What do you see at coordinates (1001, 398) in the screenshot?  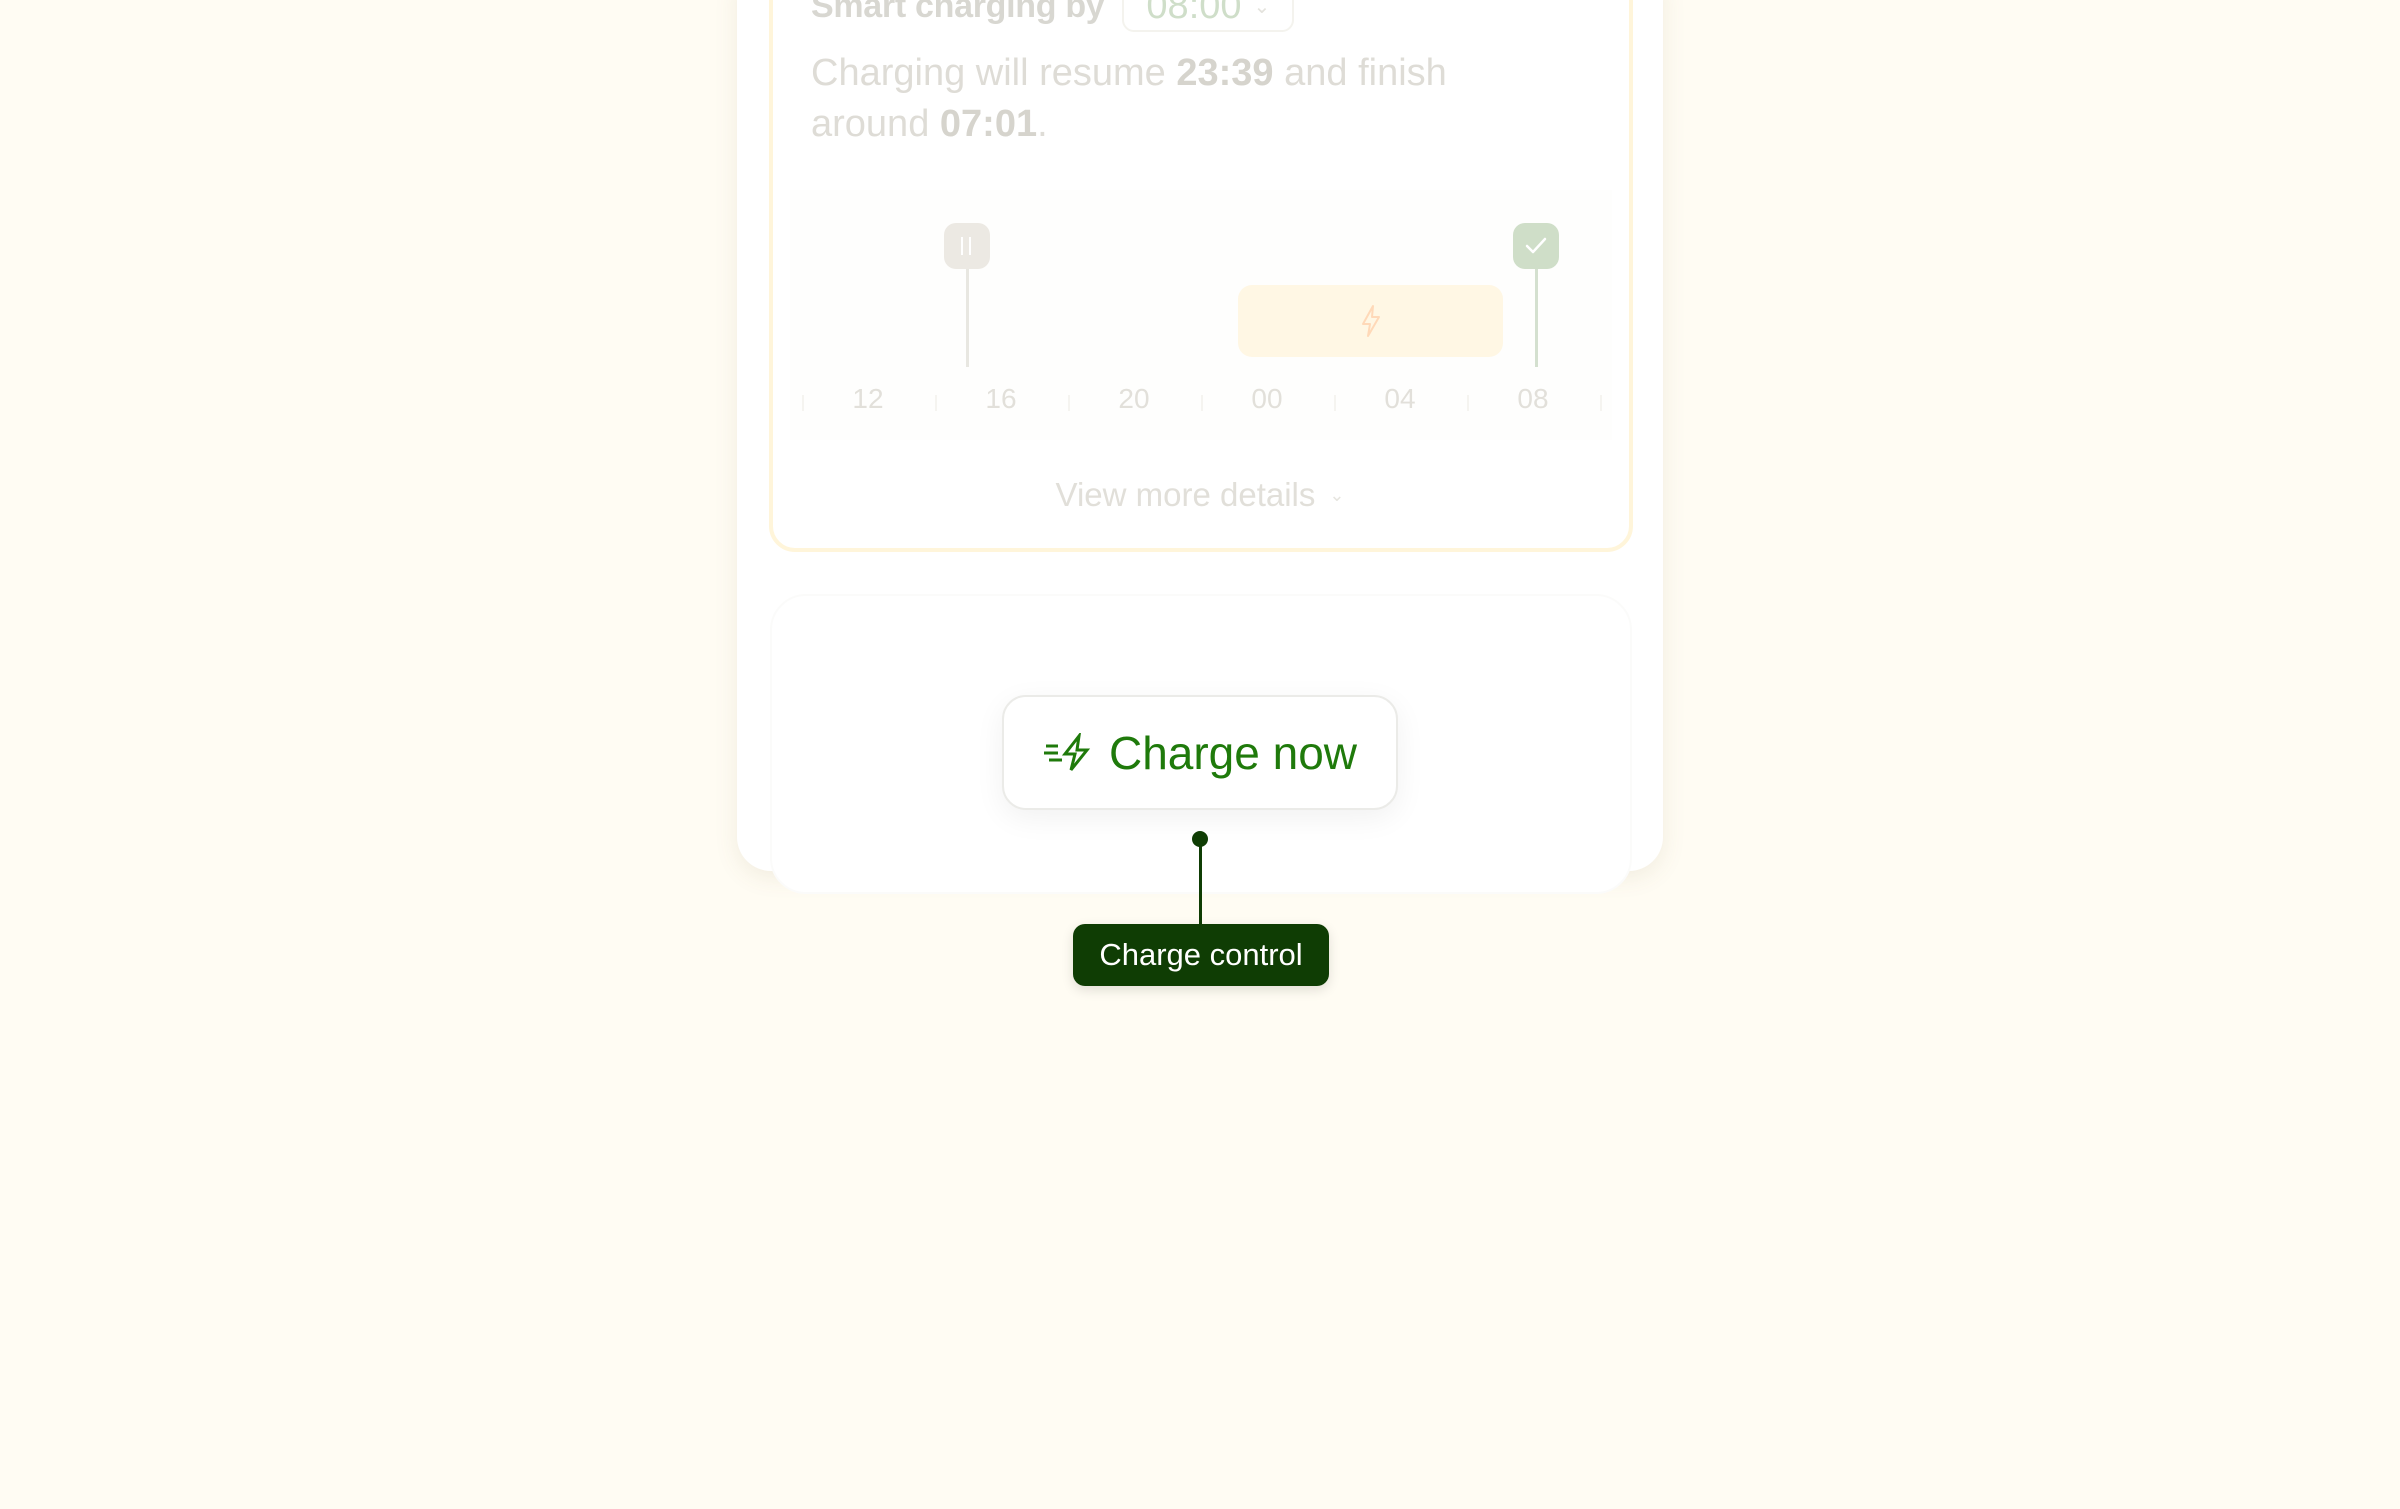 I see `tick-label-16: 16` at bounding box center [1001, 398].